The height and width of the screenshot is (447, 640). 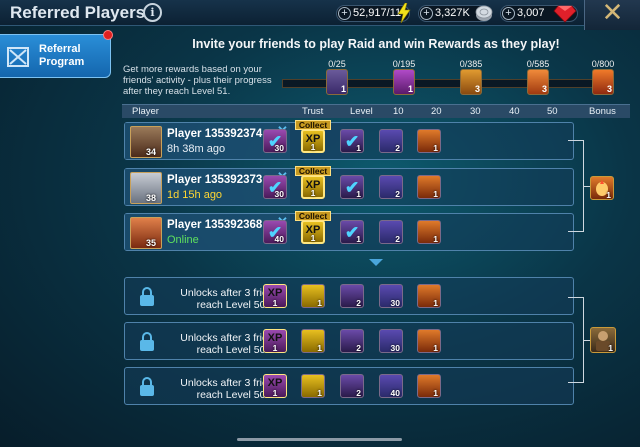 I want to click on add-gems-button: +, so click(x=508, y=13).